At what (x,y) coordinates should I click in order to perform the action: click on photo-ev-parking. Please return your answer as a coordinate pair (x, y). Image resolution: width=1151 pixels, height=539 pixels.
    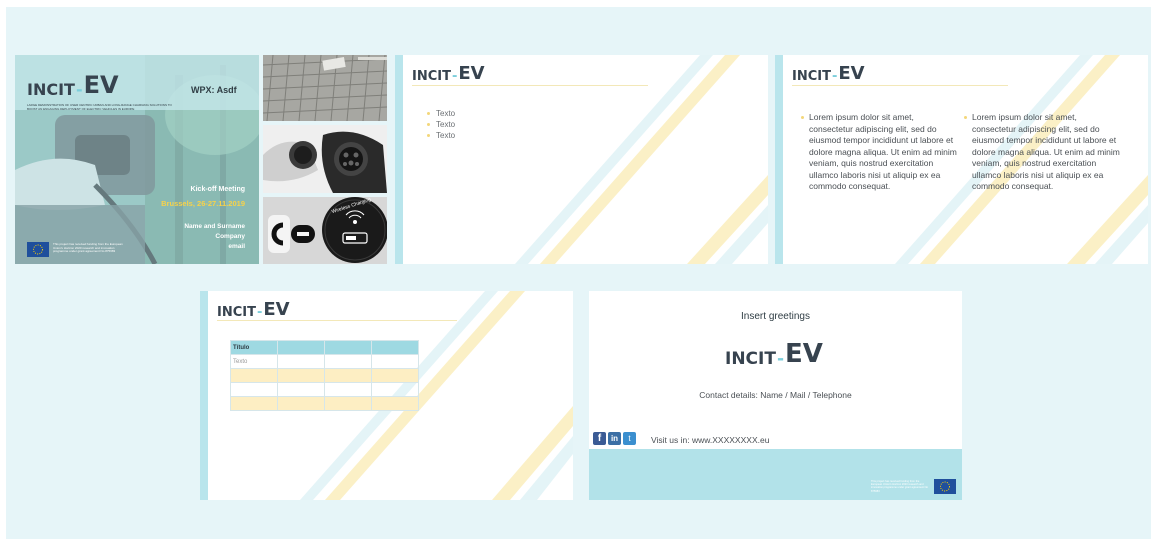
    Looking at the image, I should click on (325, 88).